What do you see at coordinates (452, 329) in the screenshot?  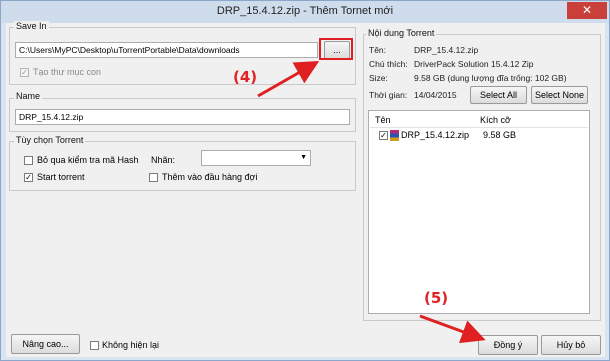 I see `arrow-to-ok` at bounding box center [452, 329].